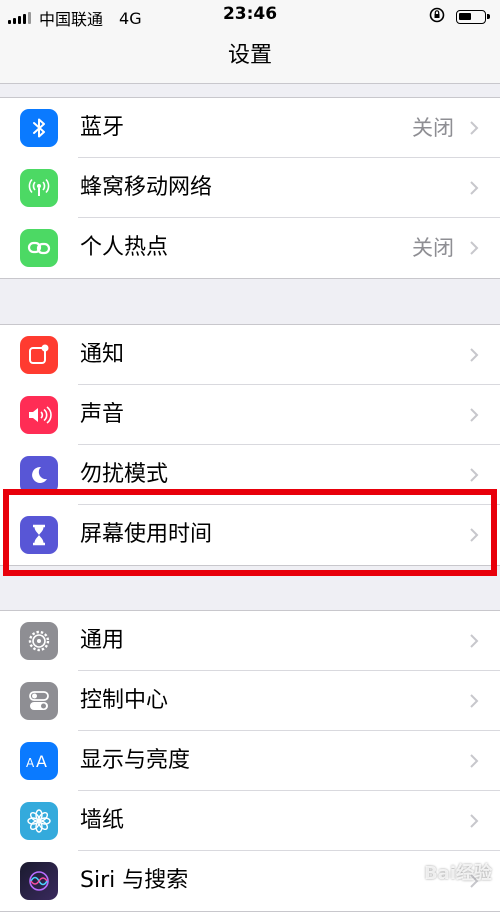 The width and height of the screenshot is (500, 912). What do you see at coordinates (39, 475) in the screenshot?
I see `moon-icon` at bounding box center [39, 475].